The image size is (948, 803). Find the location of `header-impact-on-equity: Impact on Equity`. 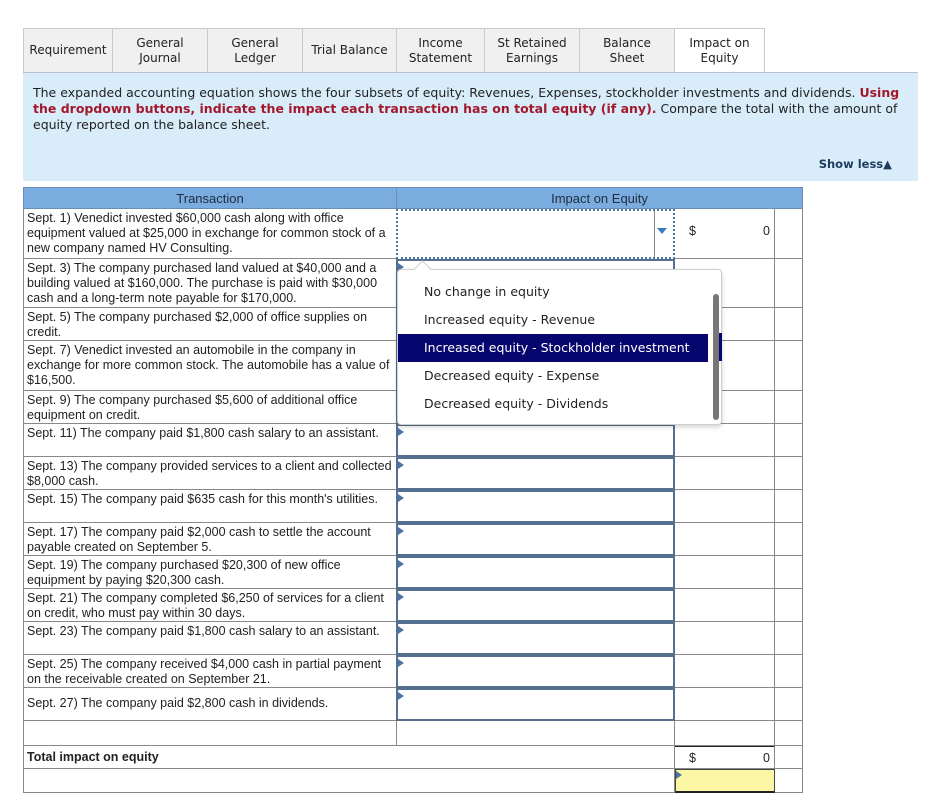

header-impact-on-equity: Impact on Equity is located at coordinates (599, 198).